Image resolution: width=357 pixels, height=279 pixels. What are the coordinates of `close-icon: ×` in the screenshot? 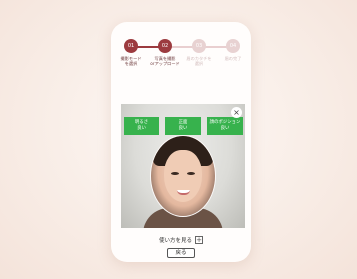 It's located at (236, 112).